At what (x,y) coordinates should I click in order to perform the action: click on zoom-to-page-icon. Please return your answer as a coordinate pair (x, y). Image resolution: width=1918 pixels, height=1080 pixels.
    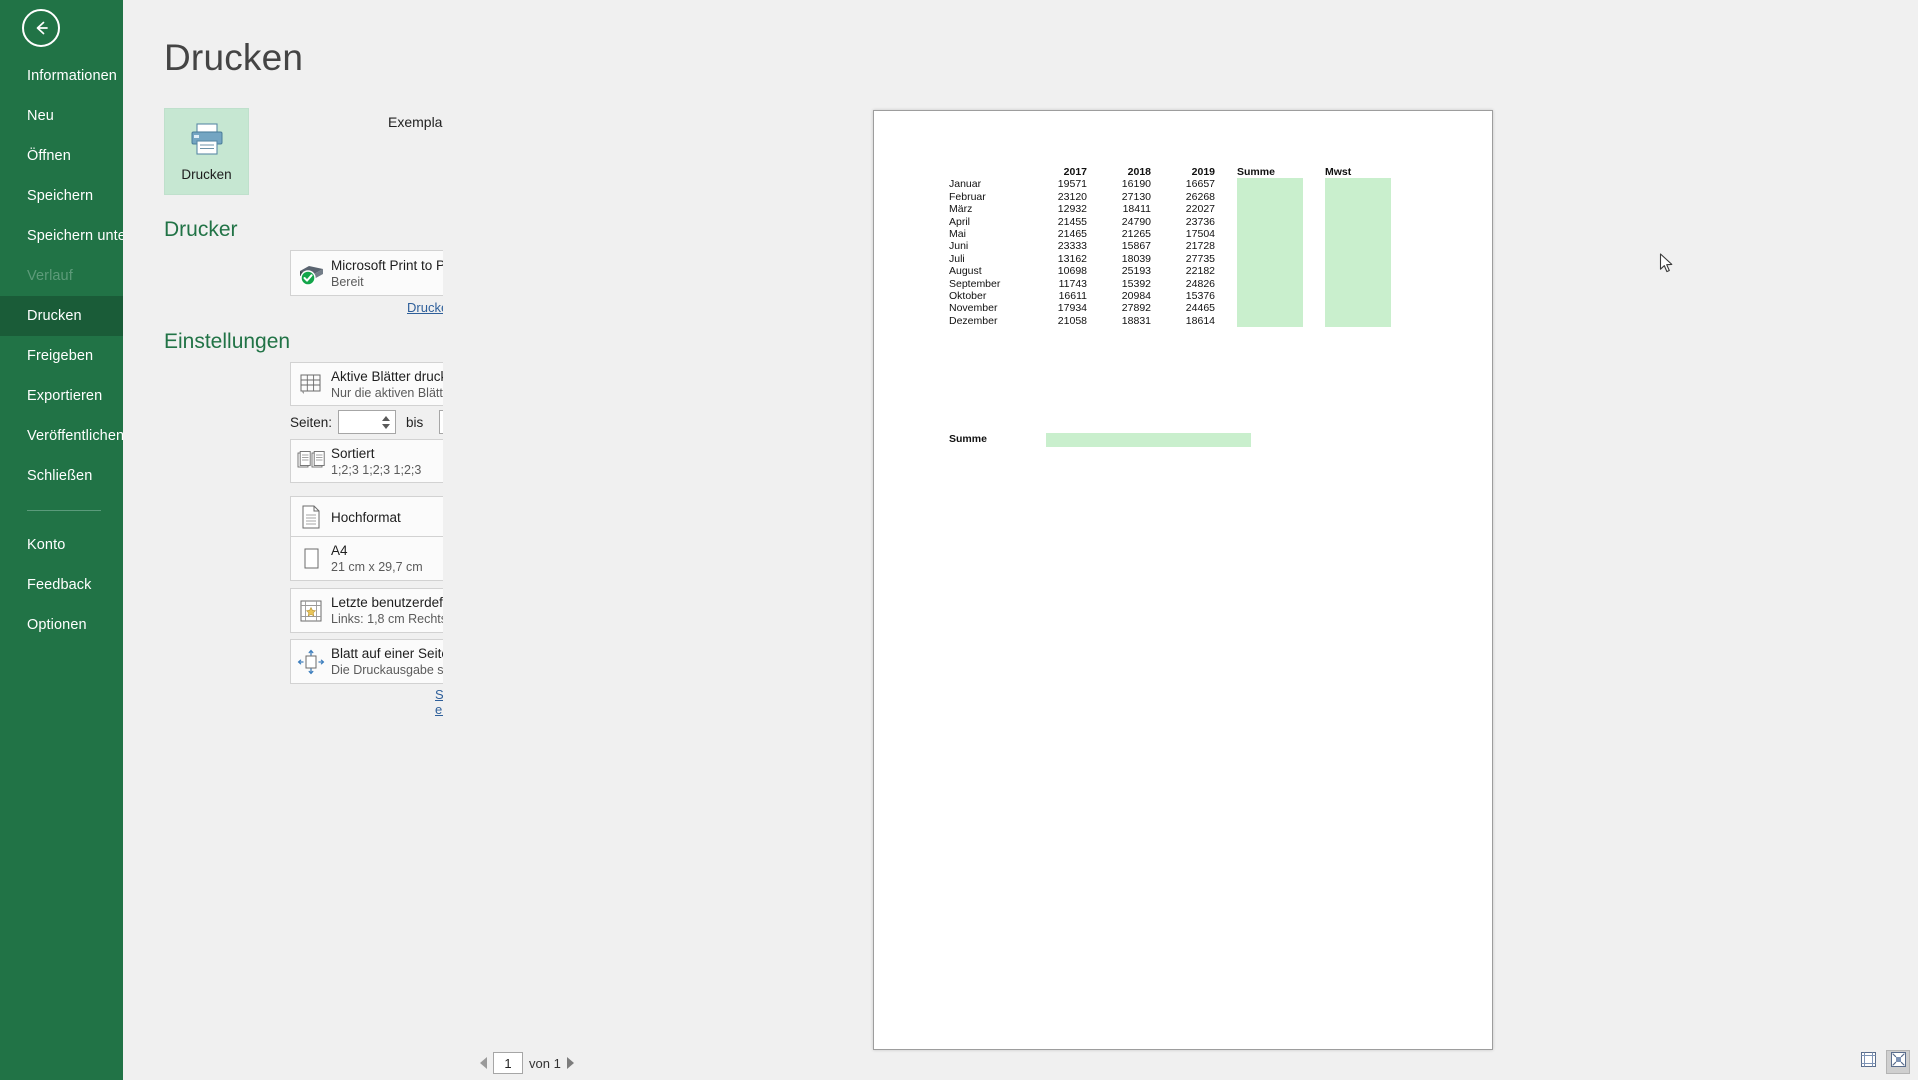
    Looking at the image, I should click on (1898, 1062).